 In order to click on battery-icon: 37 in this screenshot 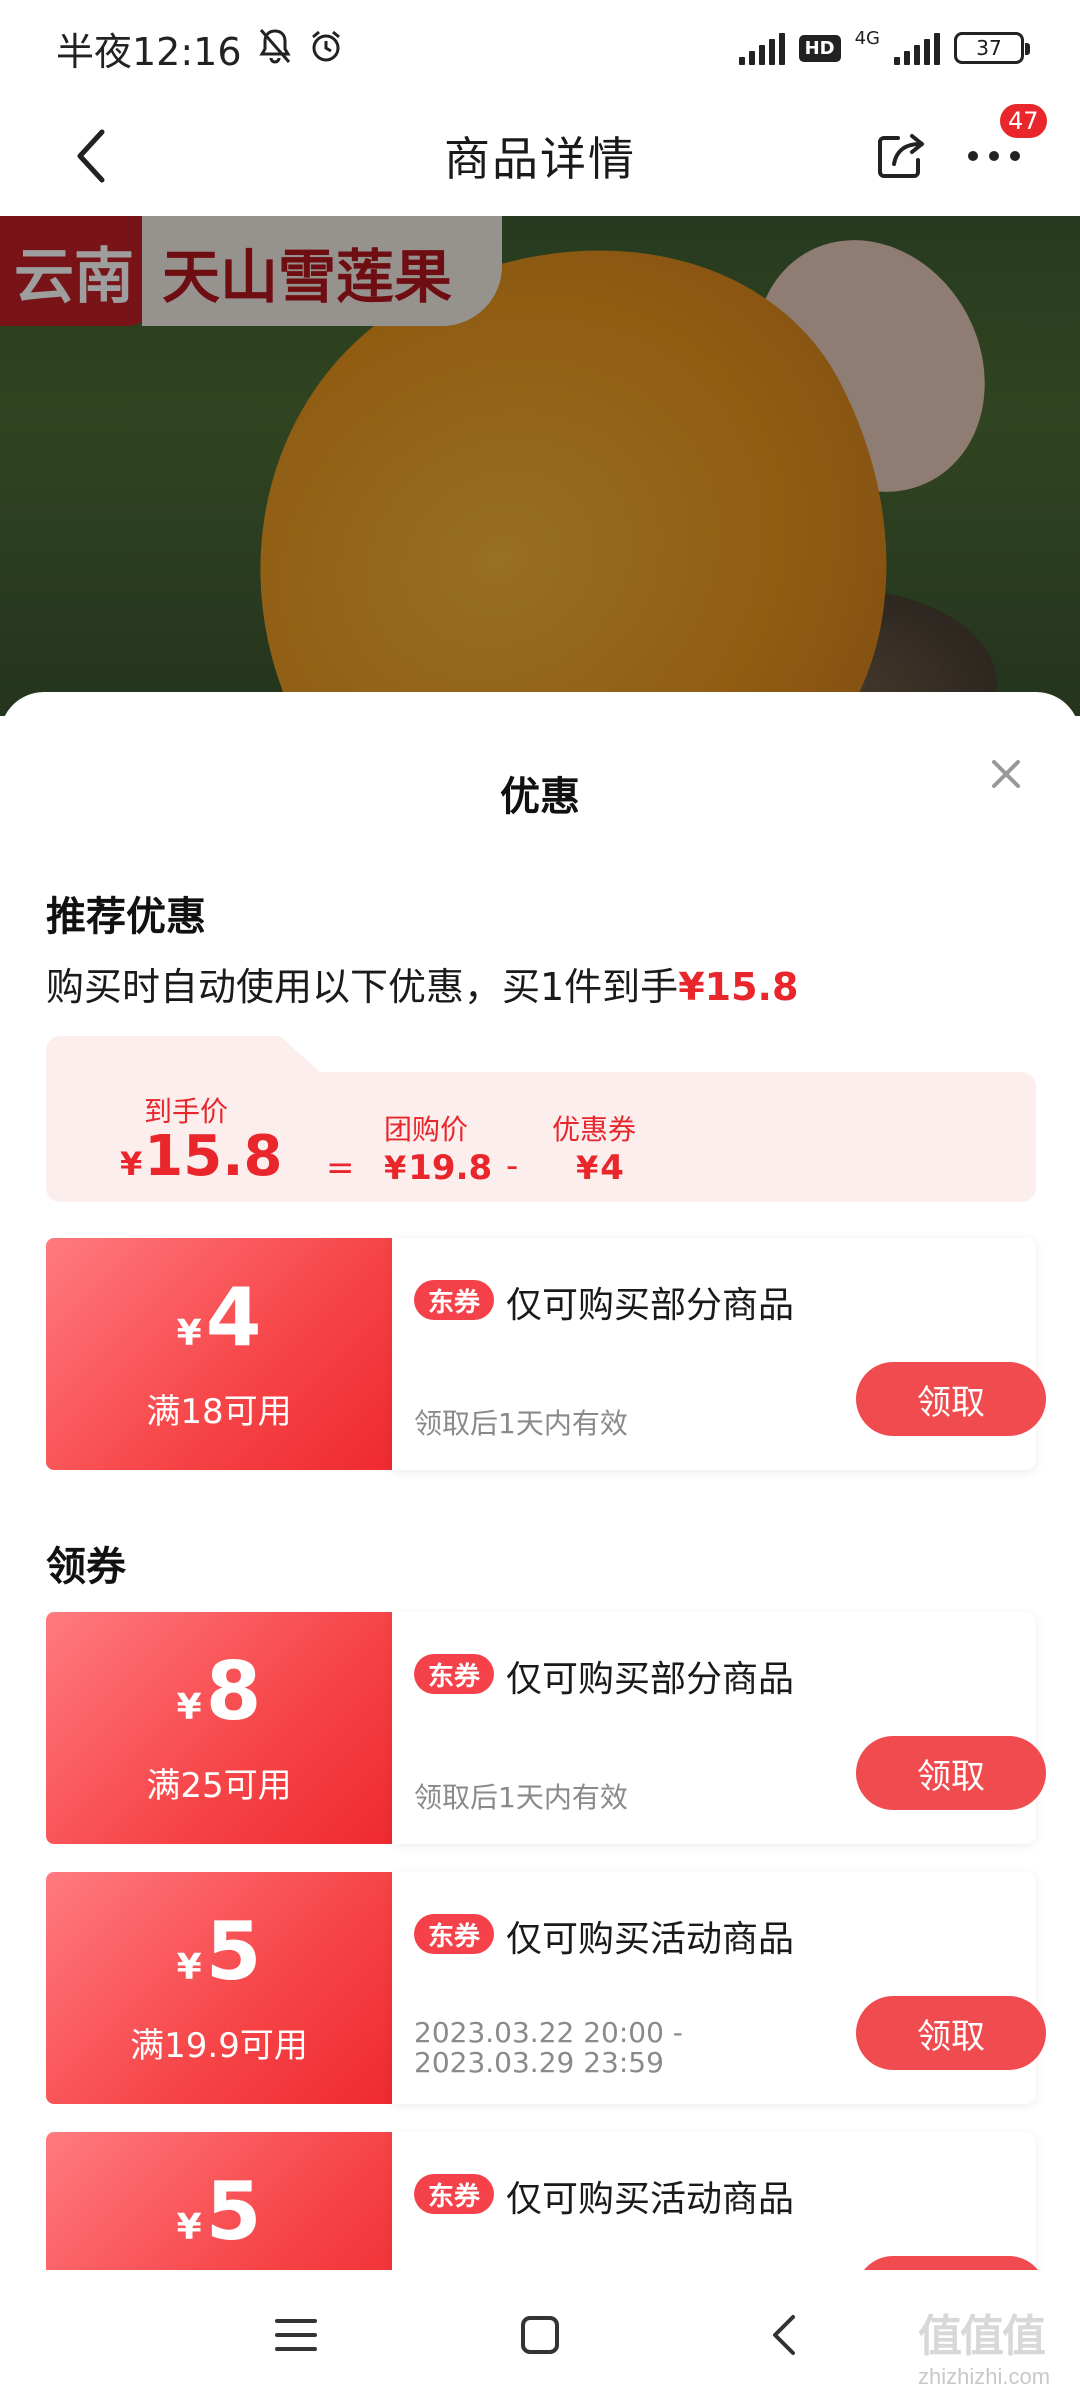, I will do `click(992, 48)`.